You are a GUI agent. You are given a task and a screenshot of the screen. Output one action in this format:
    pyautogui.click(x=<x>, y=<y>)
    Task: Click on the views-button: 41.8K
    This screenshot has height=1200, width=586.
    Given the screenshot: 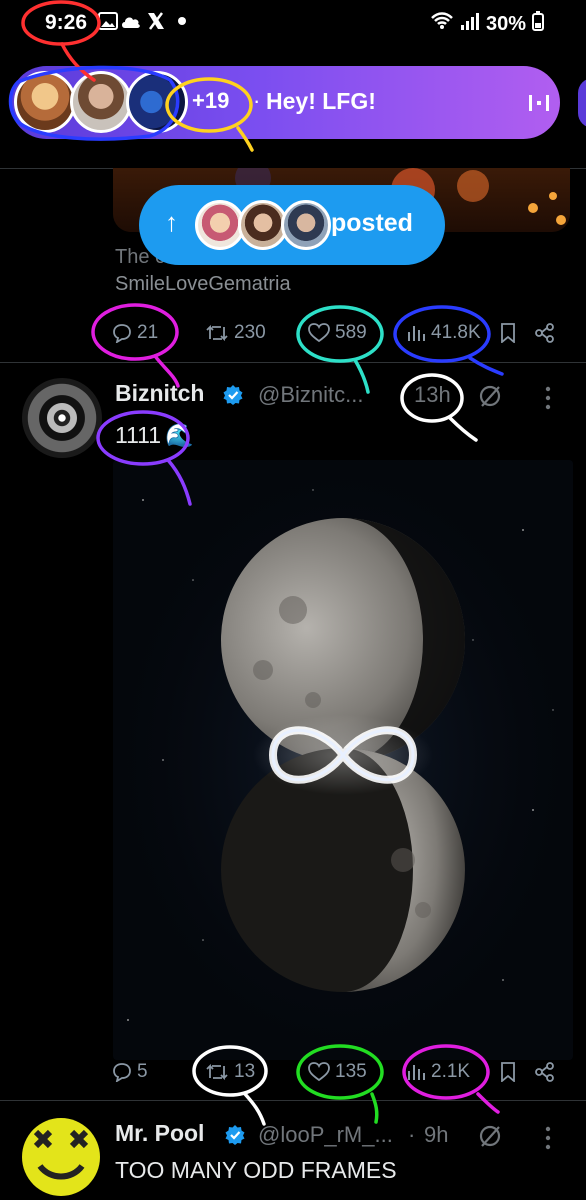 What is the action you would take?
    pyautogui.click(x=443, y=333)
    